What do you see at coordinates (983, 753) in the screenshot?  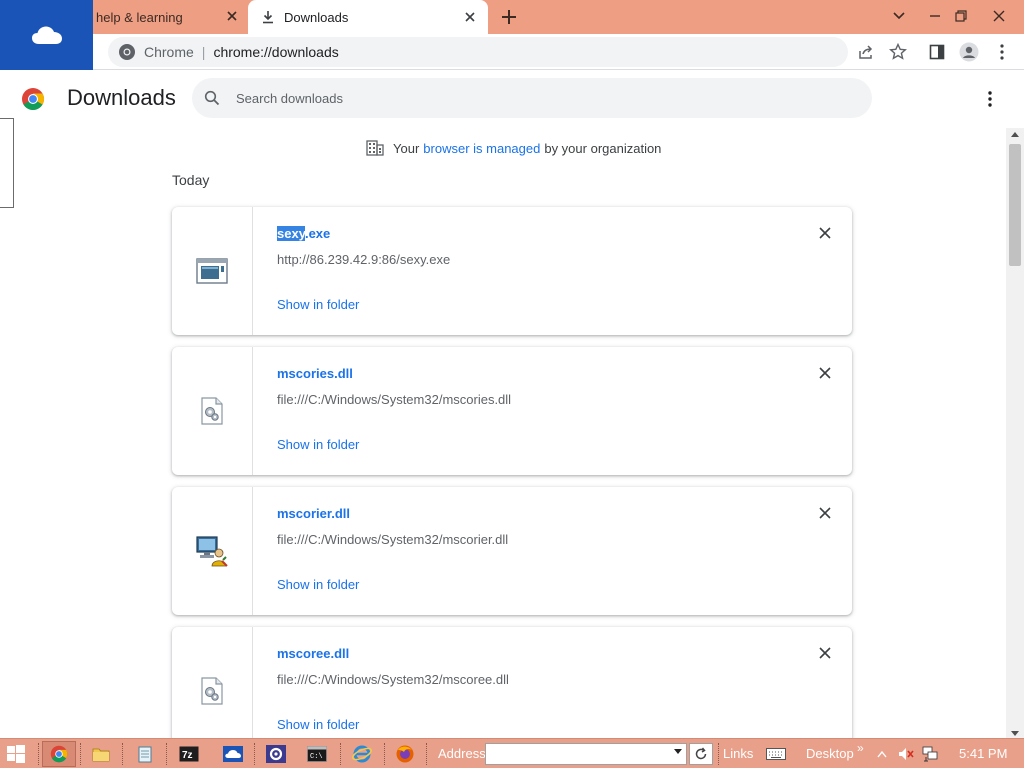 I see `taskbar-clock: 5:41 PM` at bounding box center [983, 753].